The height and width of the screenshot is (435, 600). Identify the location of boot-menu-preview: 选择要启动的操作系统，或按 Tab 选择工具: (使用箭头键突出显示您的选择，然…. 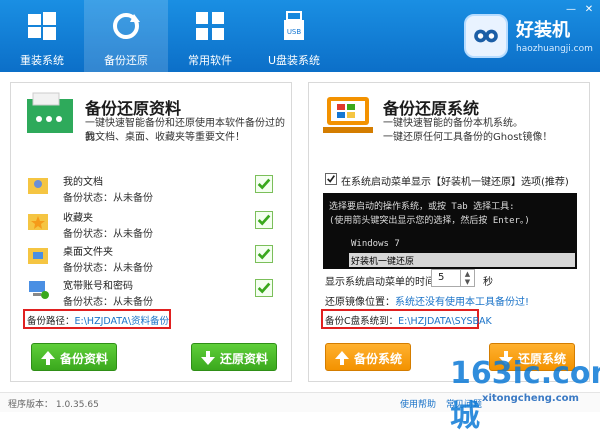
(450, 231).